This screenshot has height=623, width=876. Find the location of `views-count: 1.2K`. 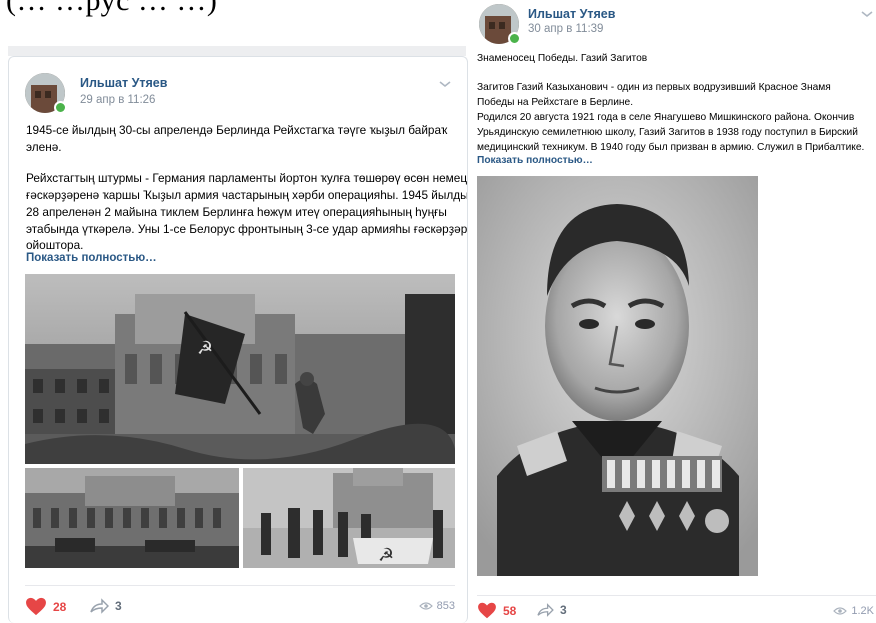

views-count: 1.2K is located at coordinates (862, 611).